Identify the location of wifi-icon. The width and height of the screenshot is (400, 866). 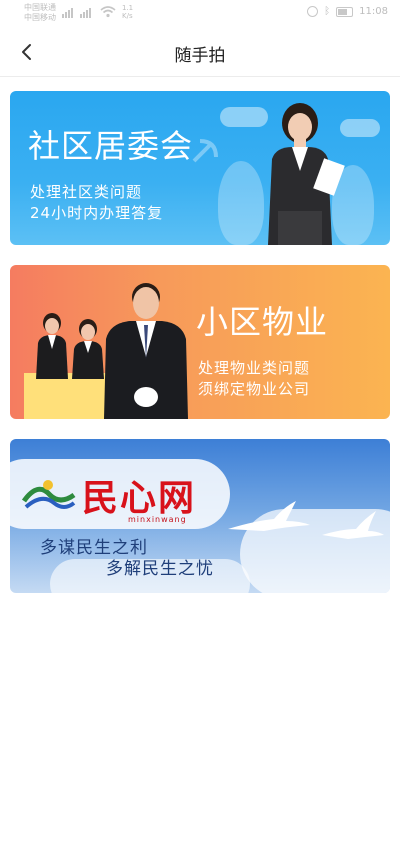
(108, 12).